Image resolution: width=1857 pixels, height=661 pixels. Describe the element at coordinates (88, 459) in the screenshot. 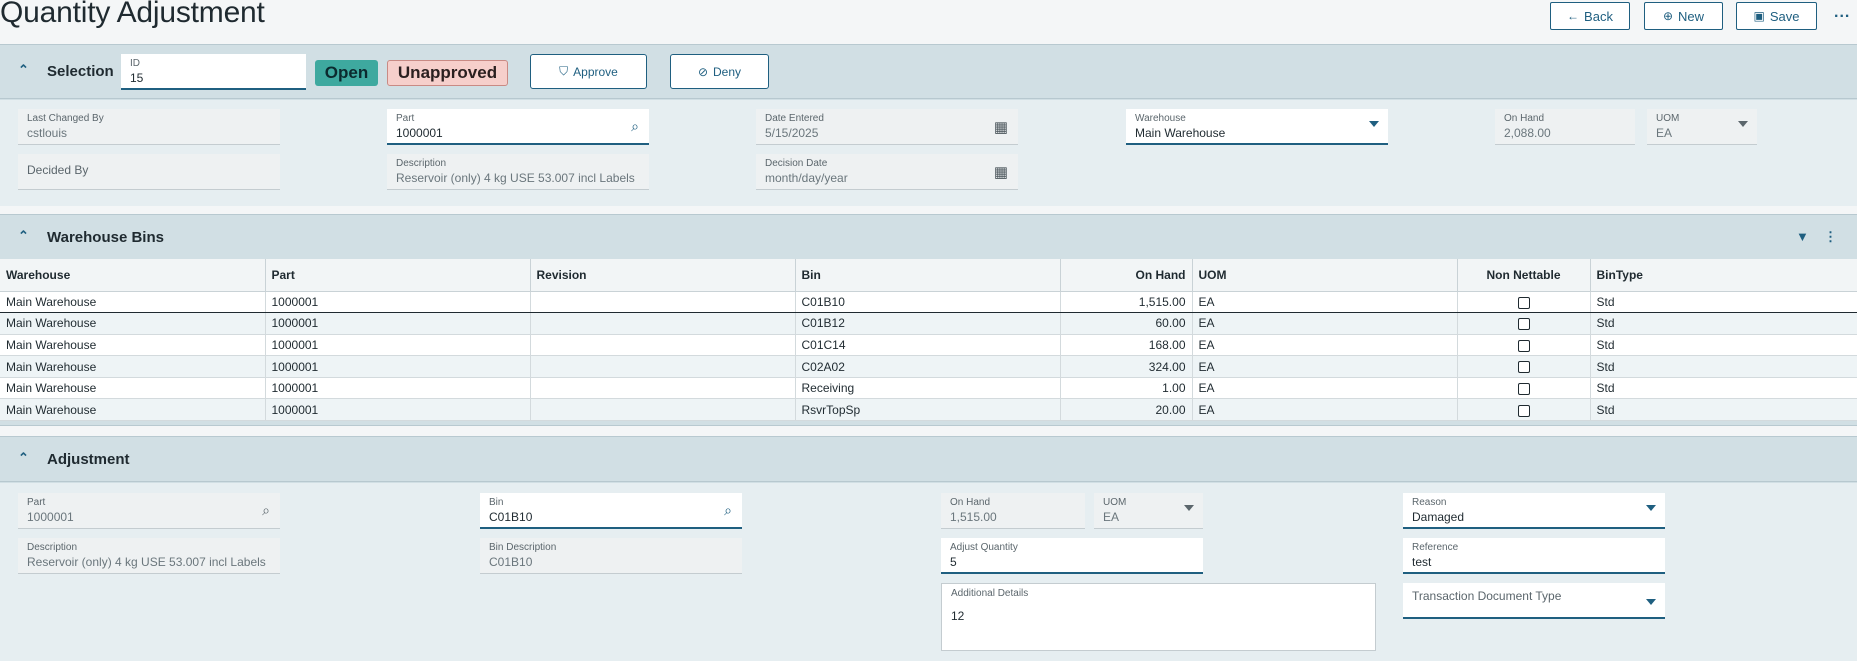

I see `adjustment-title: Adjustment` at that location.